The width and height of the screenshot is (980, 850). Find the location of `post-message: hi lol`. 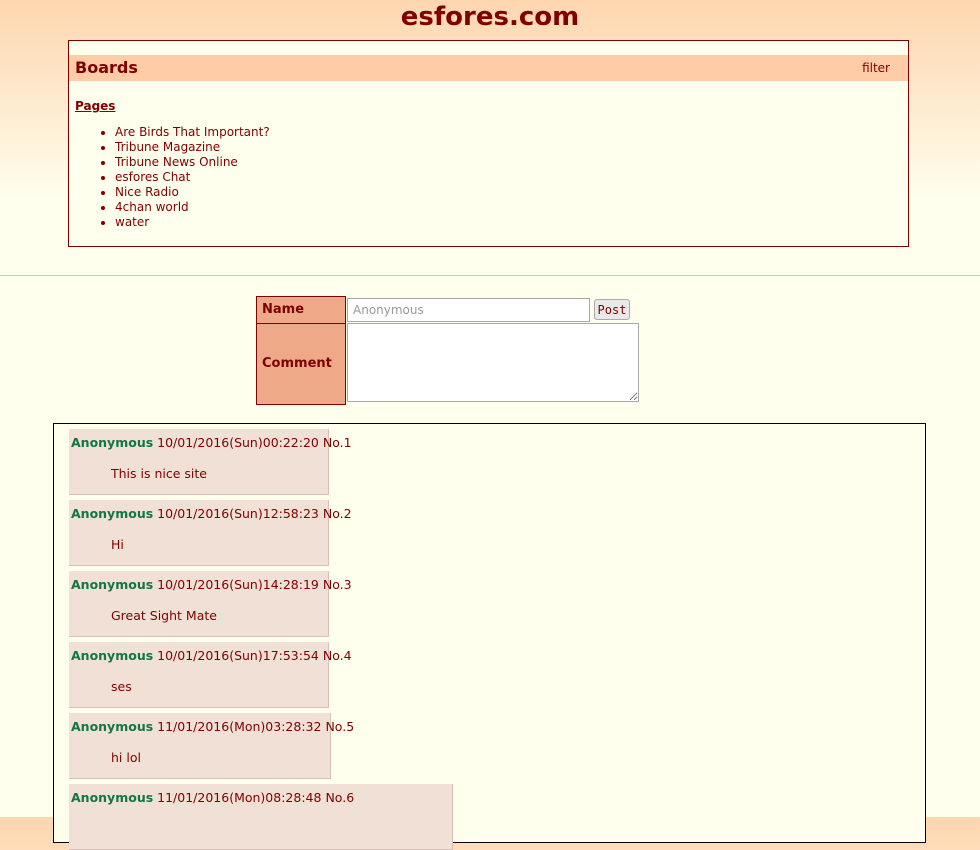

post-message: hi lol is located at coordinates (126, 757).